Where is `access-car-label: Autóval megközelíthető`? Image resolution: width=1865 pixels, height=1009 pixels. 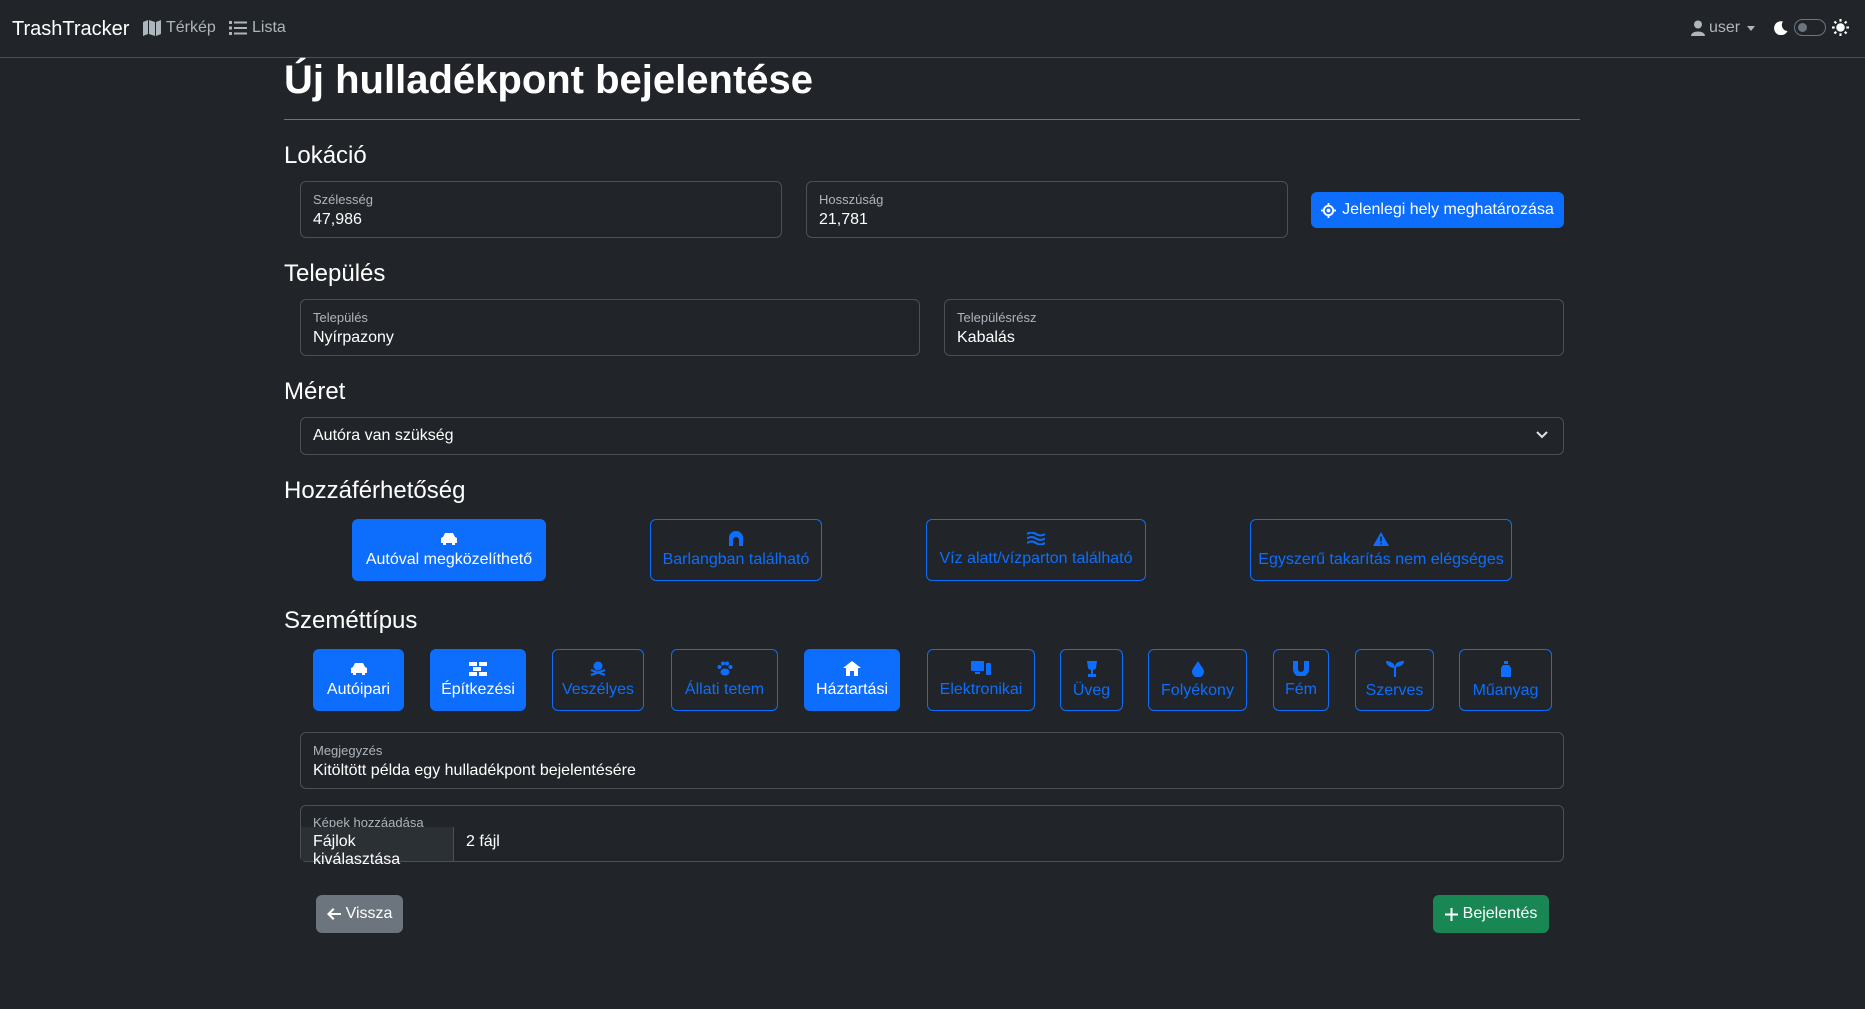 access-car-label: Autóval megközelíthető is located at coordinates (449, 559).